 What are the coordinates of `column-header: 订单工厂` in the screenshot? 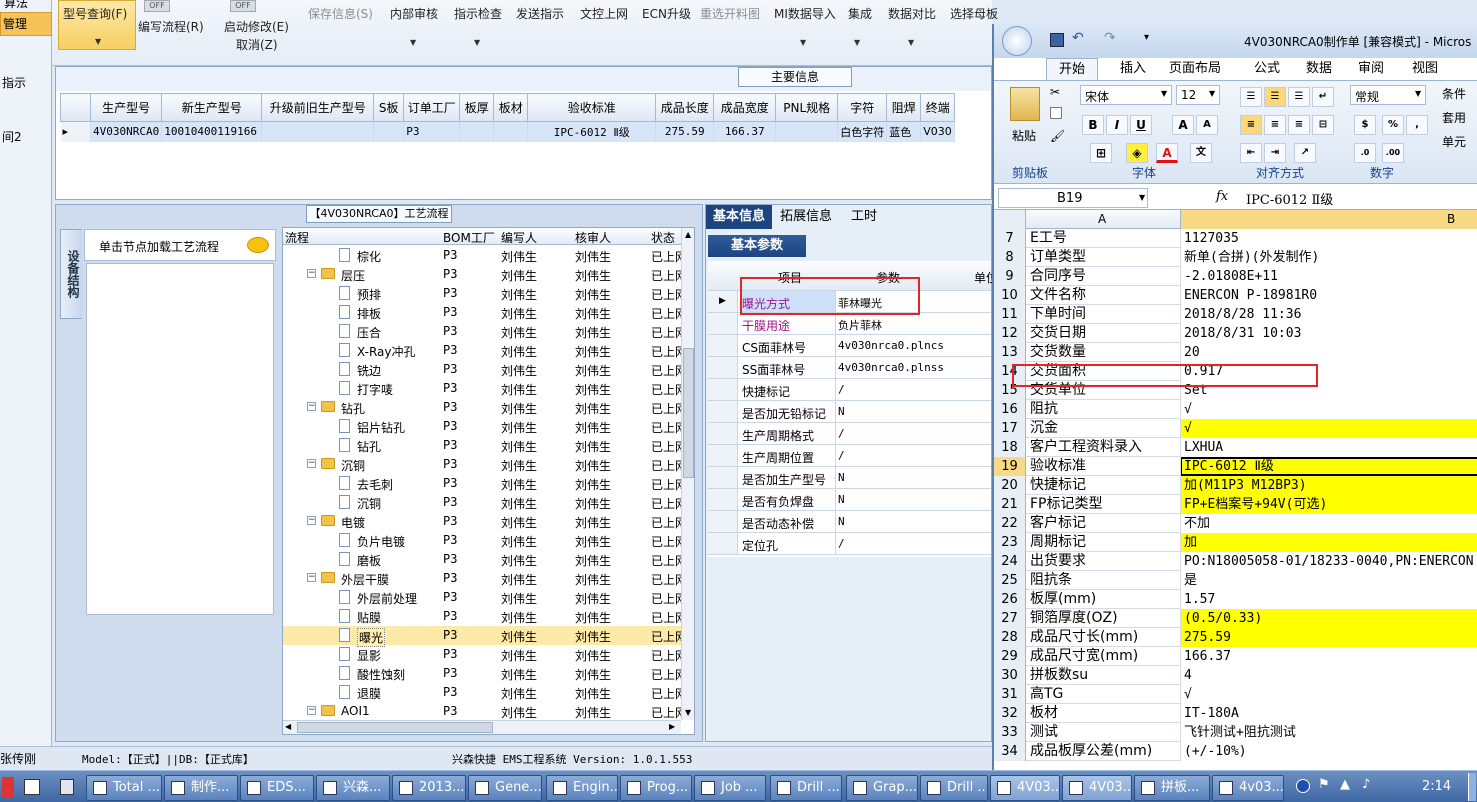 It's located at (432, 107).